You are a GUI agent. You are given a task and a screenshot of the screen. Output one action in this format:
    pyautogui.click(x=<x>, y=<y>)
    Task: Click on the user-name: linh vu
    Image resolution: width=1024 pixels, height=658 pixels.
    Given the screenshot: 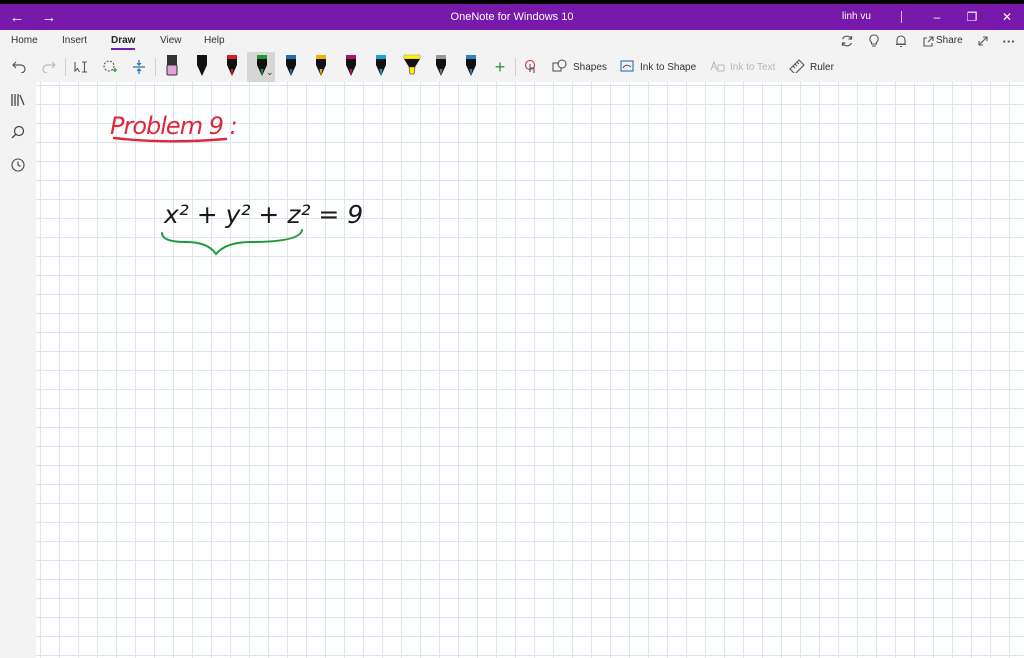 What is the action you would take?
    pyautogui.click(x=856, y=17)
    